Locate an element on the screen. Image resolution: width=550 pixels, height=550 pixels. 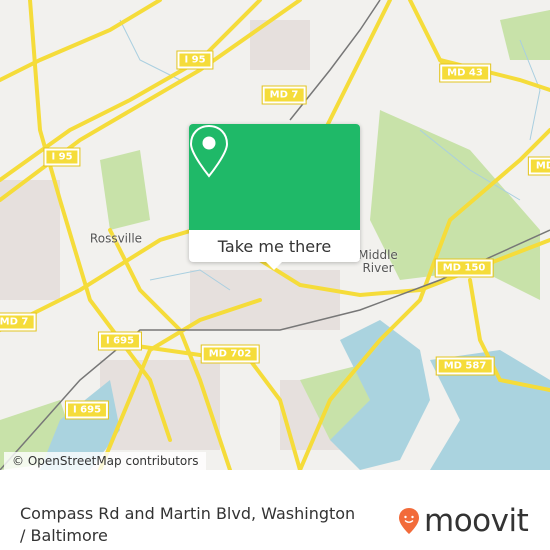
road-shield-md150: MD 150 is located at coordinates (464, 268).